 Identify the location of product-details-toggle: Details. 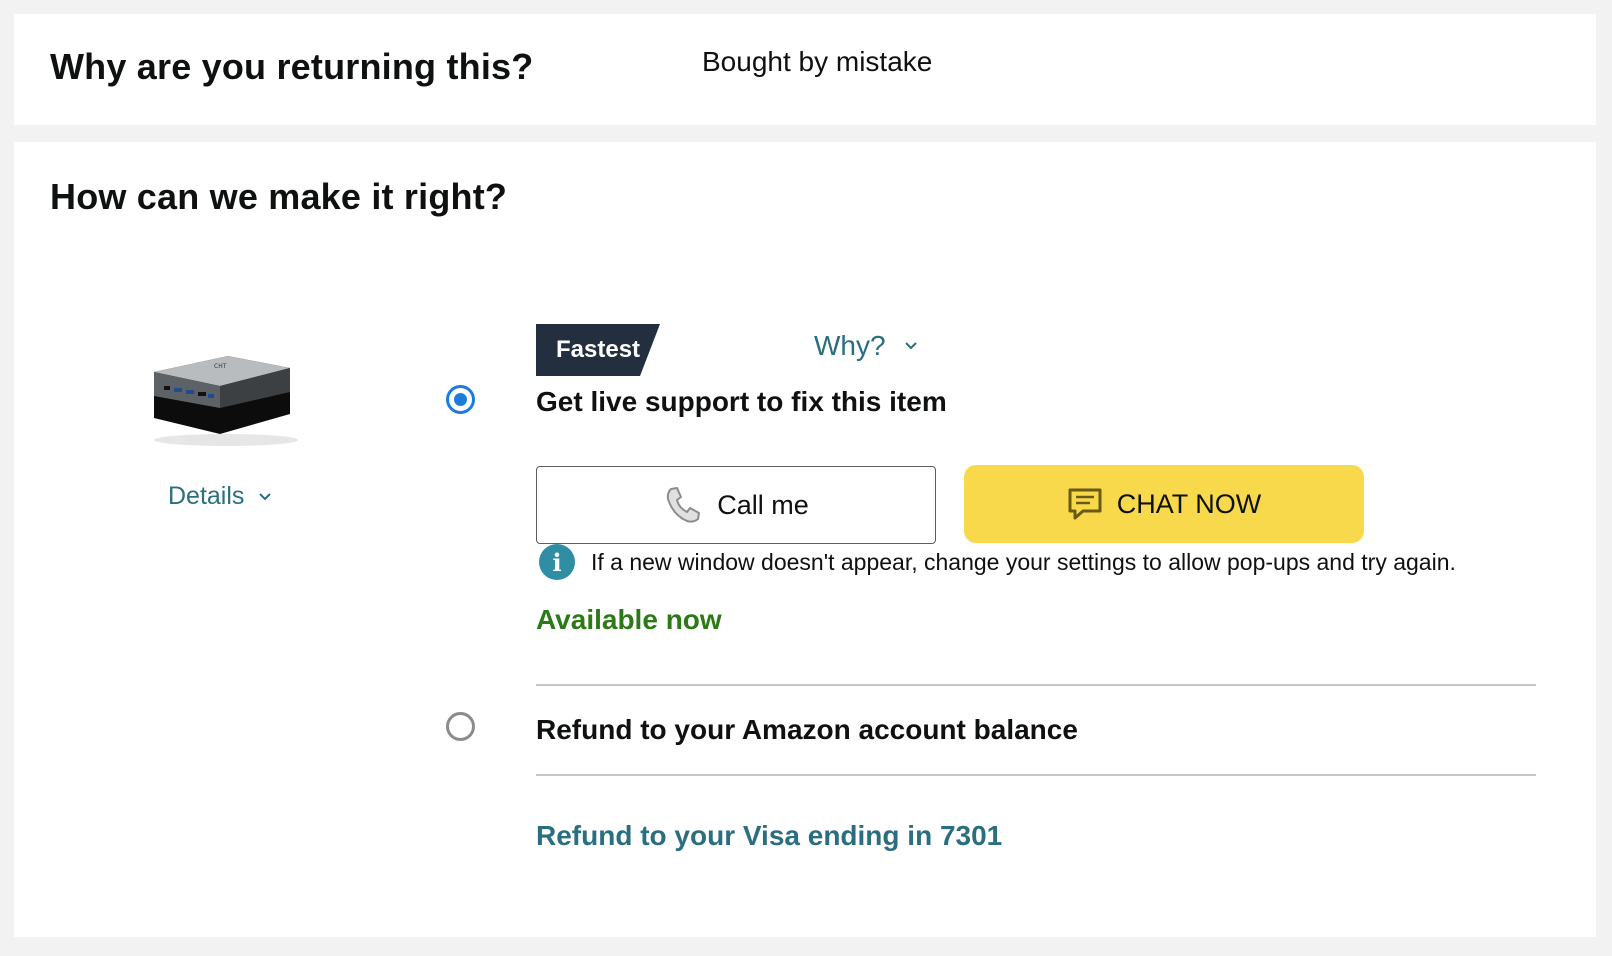
(220, 496).